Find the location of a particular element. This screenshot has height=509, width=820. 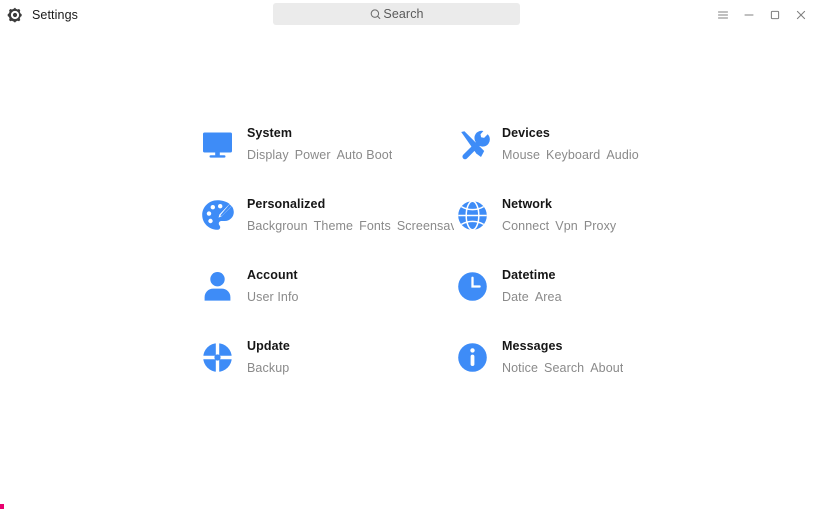

close-button is located at coordinates (801, 15).